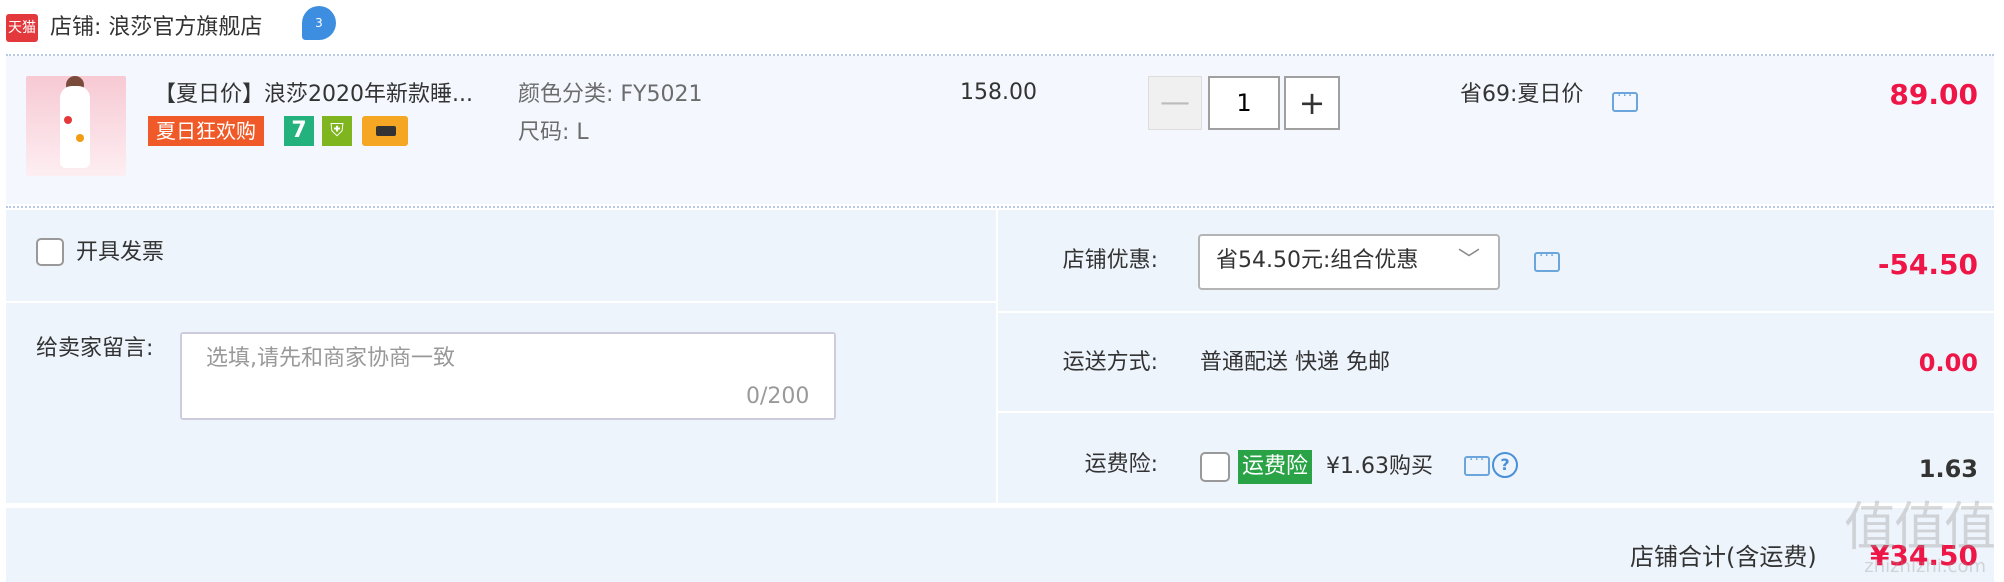 Image resolution: width=2004 pixels, height=582 pixels. What do you see at coordinates (610, 94) in the screenshot?
I see `sku-color: 颜色分类: FY5021` at bounding box center [610, 94].